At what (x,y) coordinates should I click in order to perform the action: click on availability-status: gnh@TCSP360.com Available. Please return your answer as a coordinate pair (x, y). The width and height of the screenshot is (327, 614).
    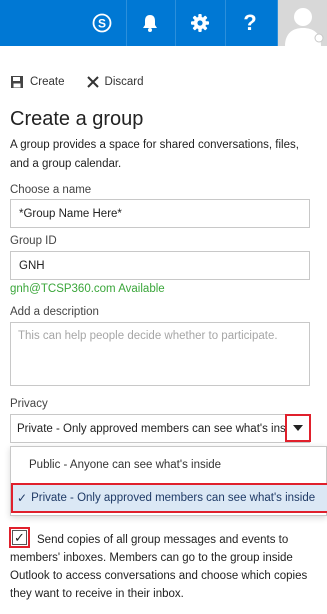
    Looking at the image, I should click on (87, 289).